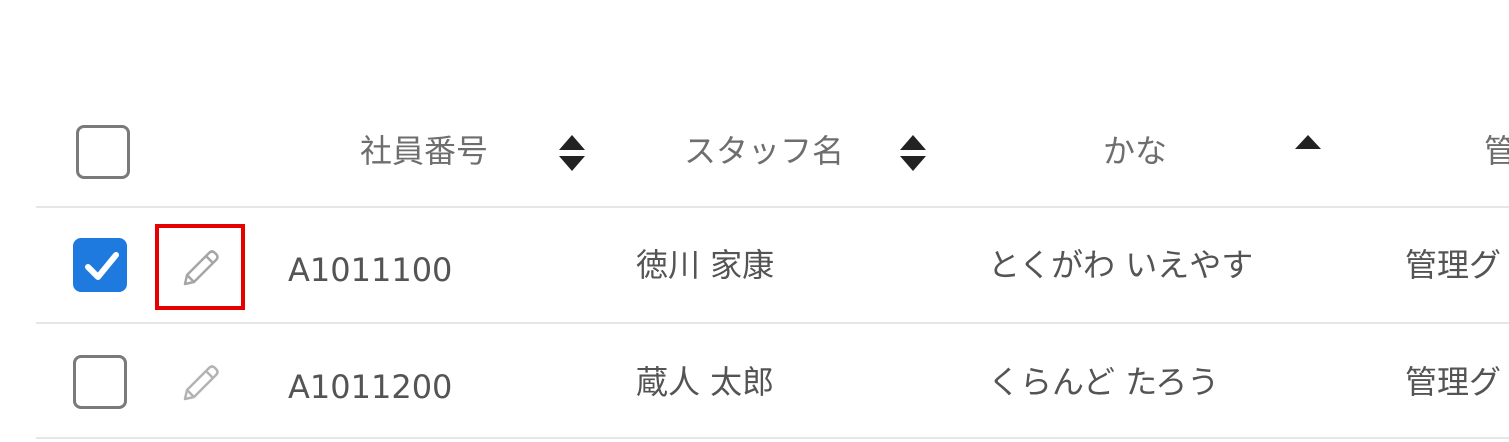 This screenshot has height=442, width=1509. I want to click on sort-ascending-icon, so click(1308, 145).